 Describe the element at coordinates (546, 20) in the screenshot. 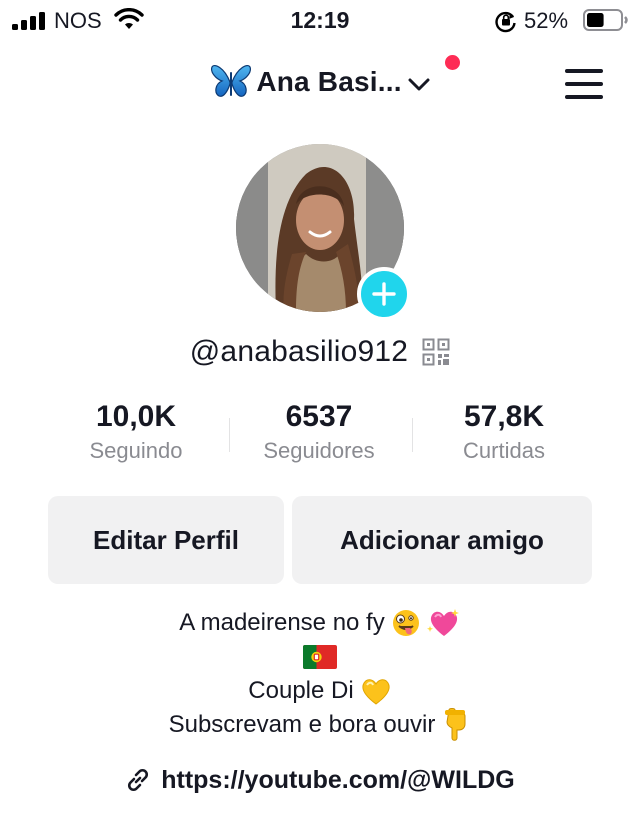

I see `battery-percentage: 52%` at that location.